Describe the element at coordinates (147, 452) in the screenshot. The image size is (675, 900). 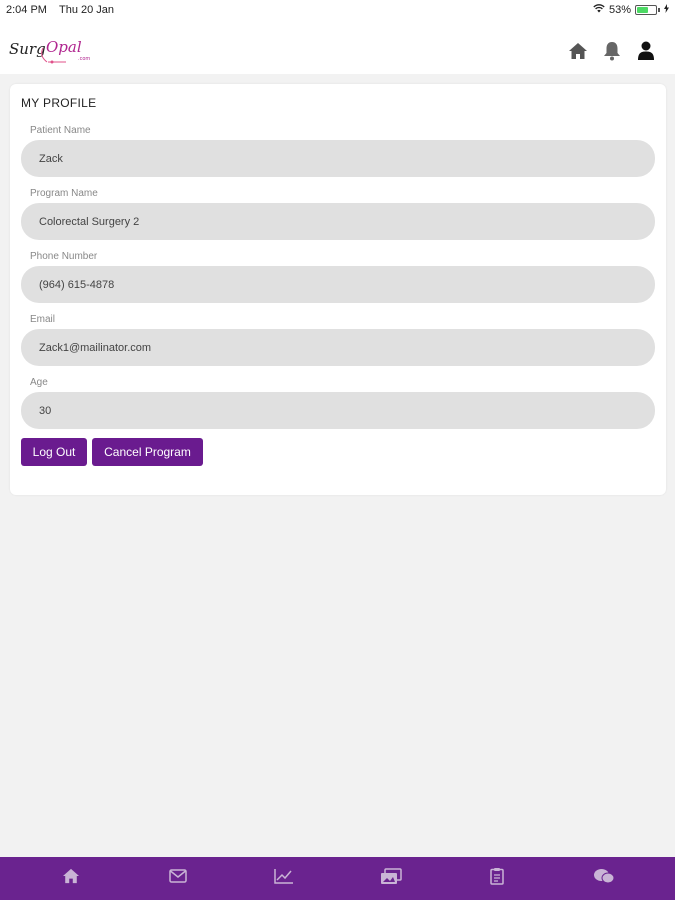
I see `cancel-program-button: Cancel Program` at that location.